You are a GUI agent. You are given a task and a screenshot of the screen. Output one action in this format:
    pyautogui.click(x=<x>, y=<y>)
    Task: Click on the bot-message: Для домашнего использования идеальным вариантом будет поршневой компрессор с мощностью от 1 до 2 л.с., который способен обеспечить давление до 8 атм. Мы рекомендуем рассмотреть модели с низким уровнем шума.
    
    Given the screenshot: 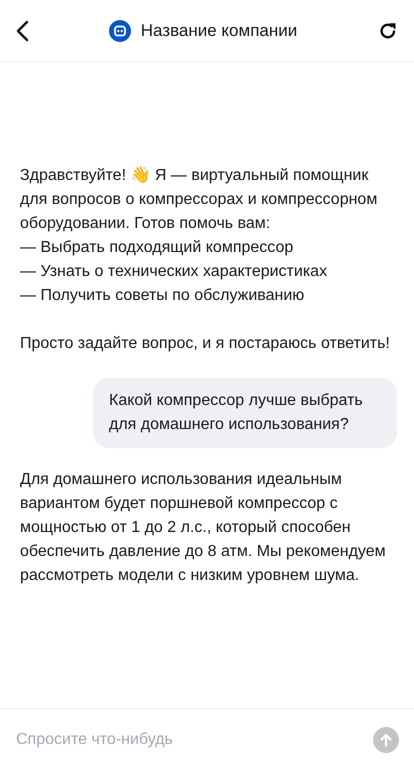 What is the action you would take?
    pyautogui.click(x=203, y=528)
    